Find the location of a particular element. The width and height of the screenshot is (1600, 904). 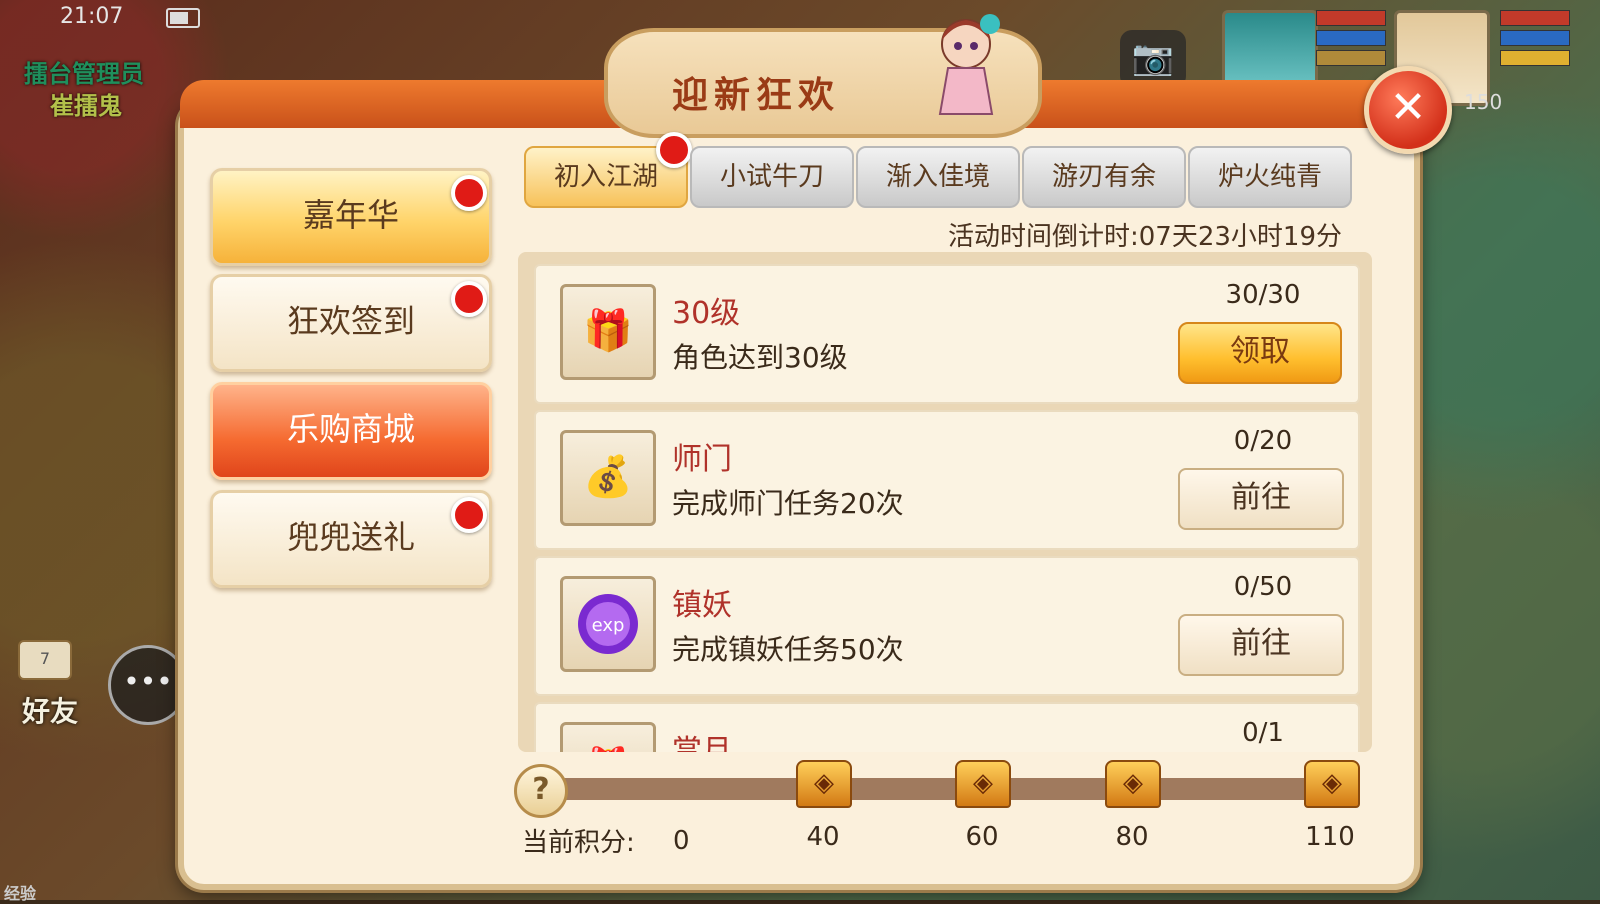

nav-item-label: 兜兜送礼 is located at coordinates (350, 537).